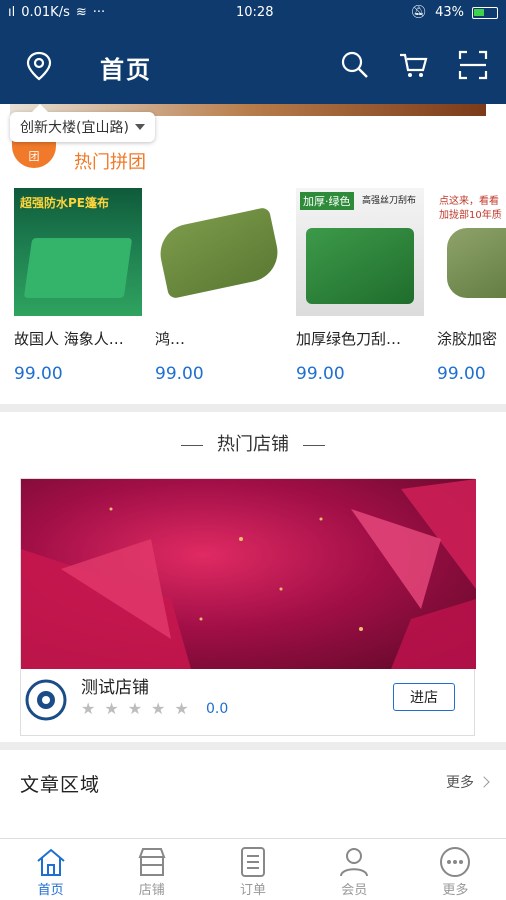 The height and width of the screenshot is (900, 506). Describe the element at coordinates (60, 785) in the screenshot. I see `articles-title: 文章区域` at that location.